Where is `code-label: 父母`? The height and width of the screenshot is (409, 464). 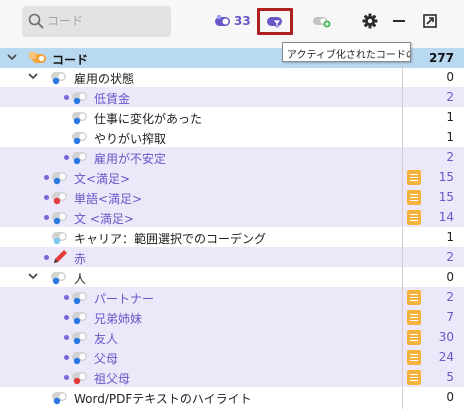
code-label: 父母 is located at coordinates (106, 359).